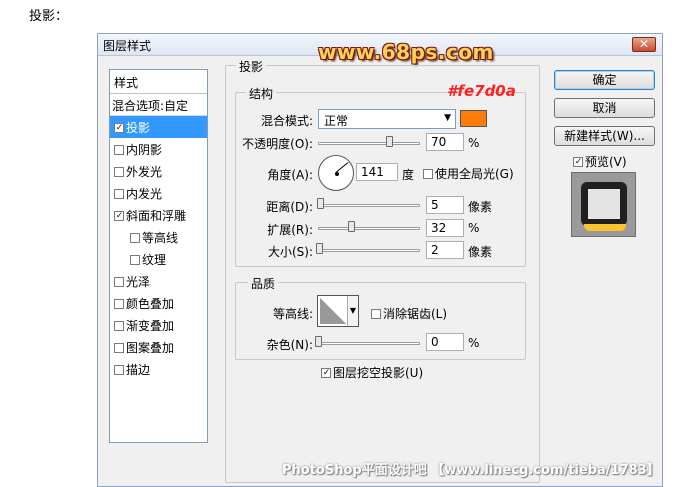 The image size is (690, 487). What do you see at coordinates (336, 121) in the screenshot?
I see `blend-mode-value: 正常` at bounding box center [336, 121].